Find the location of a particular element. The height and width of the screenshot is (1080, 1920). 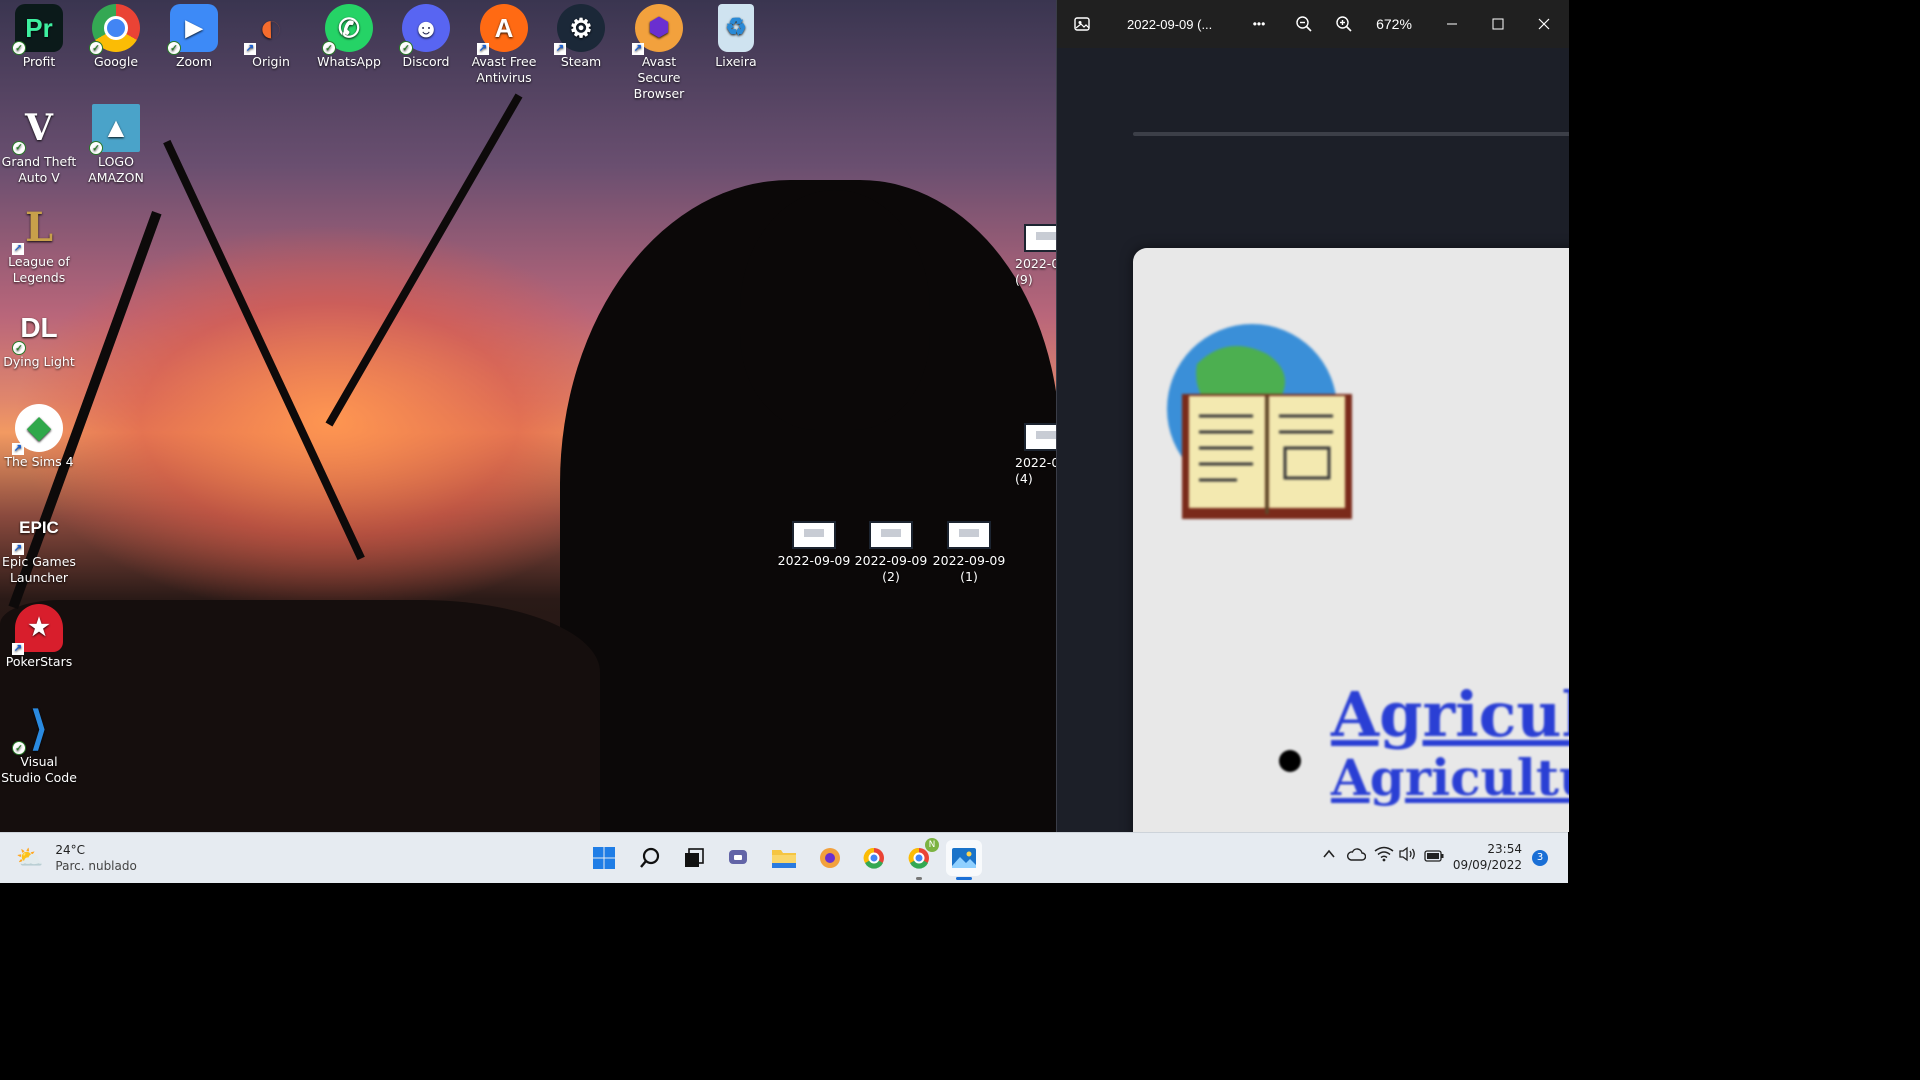

desktop-icon-label: The Sims 4 is located at coordinates (39, 461).